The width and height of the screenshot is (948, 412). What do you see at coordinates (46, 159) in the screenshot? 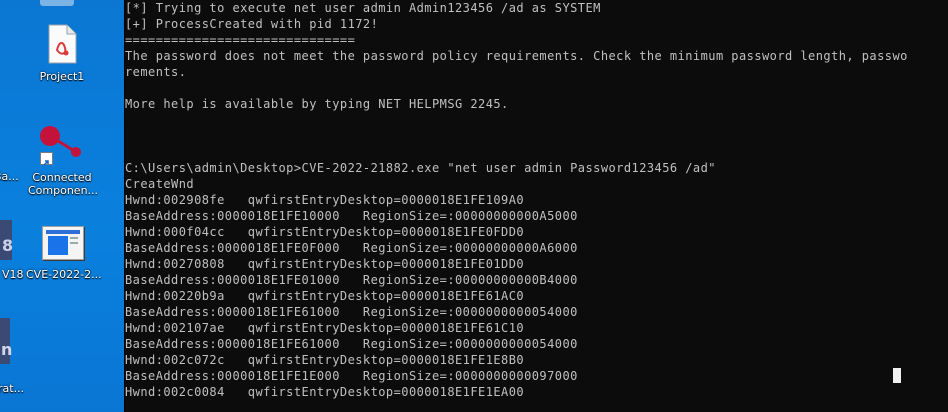
I see `shortcut-arrow-icon` at bounding box center [46, 159].